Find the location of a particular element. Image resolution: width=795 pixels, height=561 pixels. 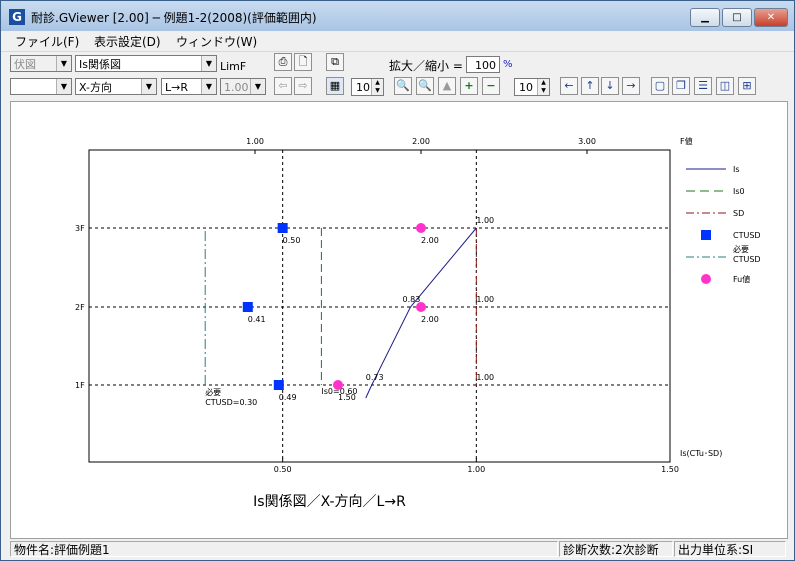

y-tick-label: 3F is located at coordinates (80, 228).